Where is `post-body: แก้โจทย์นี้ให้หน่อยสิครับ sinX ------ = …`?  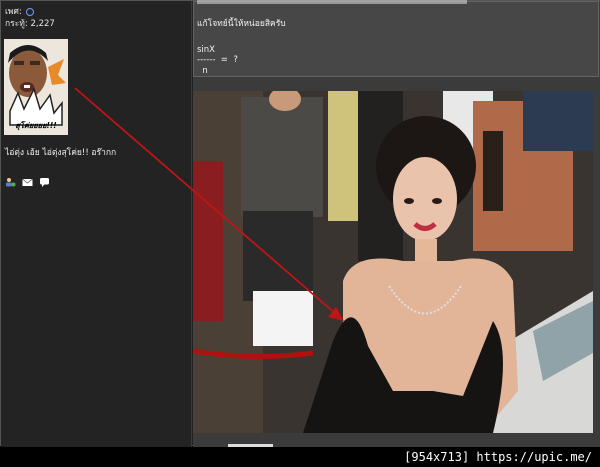
post-body: แก้โจทย์นี้ให้หน่อยสิครับ sinX ------ = … is located at coordinates (396, 38).